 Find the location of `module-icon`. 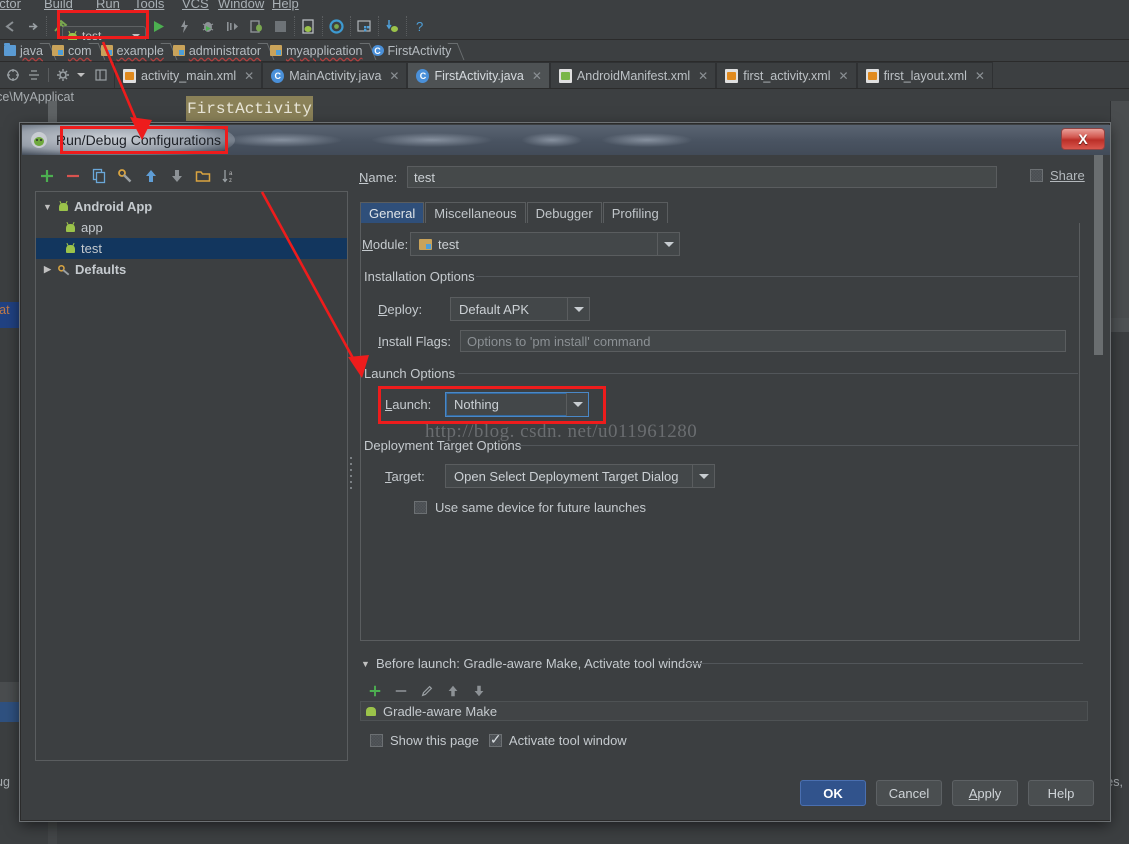

module-icon is located at coordinates (425, 244).